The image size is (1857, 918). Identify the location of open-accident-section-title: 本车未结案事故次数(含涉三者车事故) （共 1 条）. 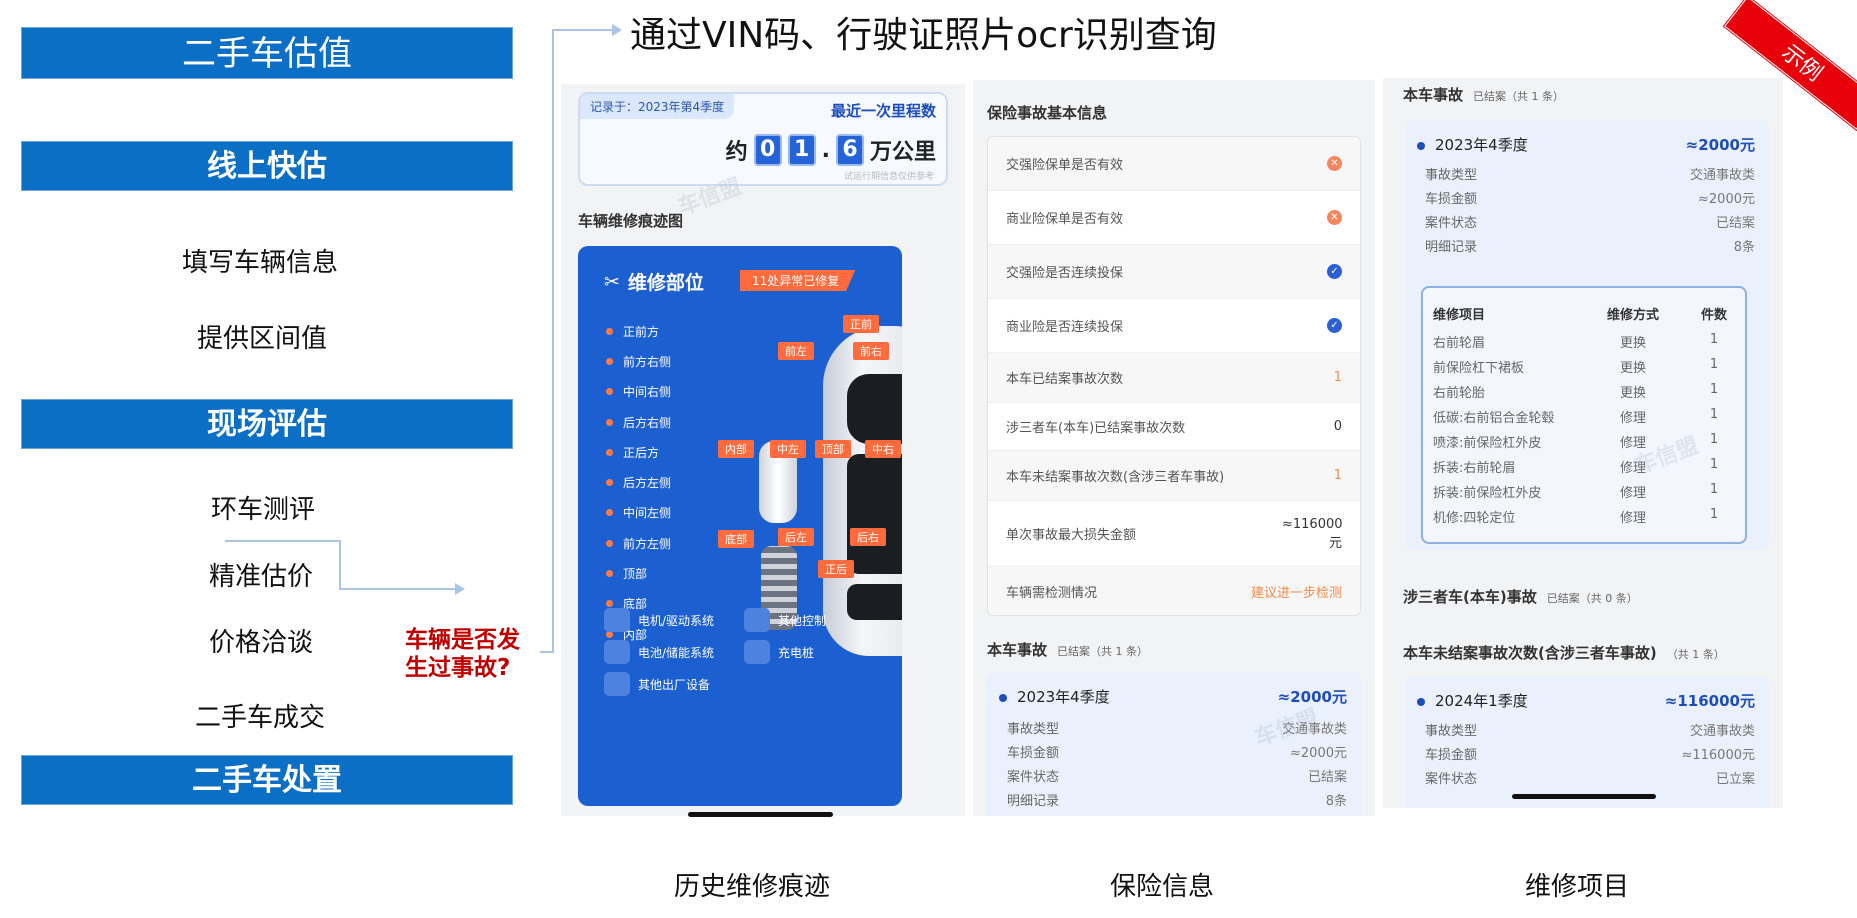
(1564, 653).